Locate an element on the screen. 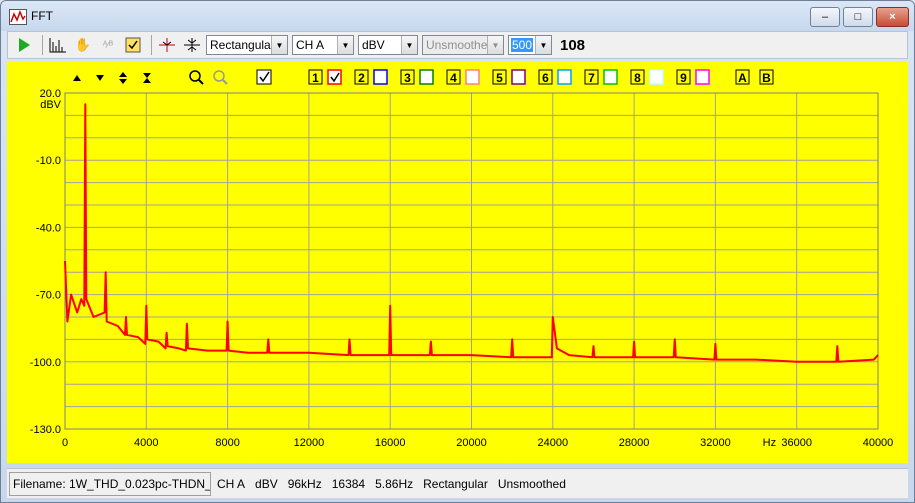 This screenshot has height=503, width=915. channel-select: CH A ▼ is located at coordinates (323, 45).